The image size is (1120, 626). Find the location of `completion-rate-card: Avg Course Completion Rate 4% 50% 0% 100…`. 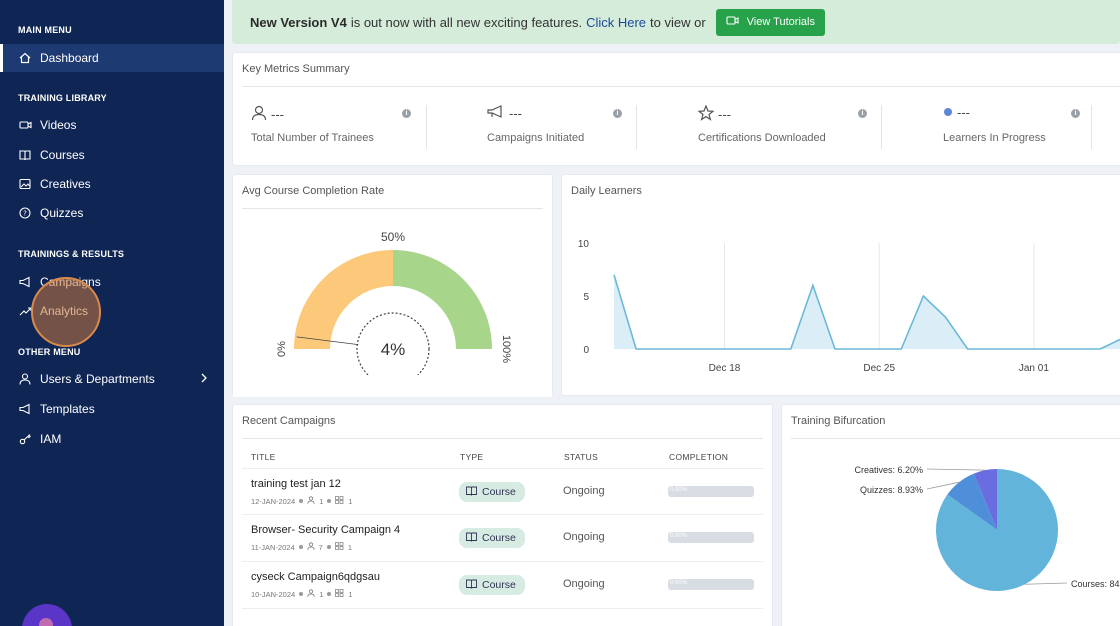

completion-rate-card: Avg Course Completion Rate 4% 50% 0% 100… is located at coordinates (392, 285).